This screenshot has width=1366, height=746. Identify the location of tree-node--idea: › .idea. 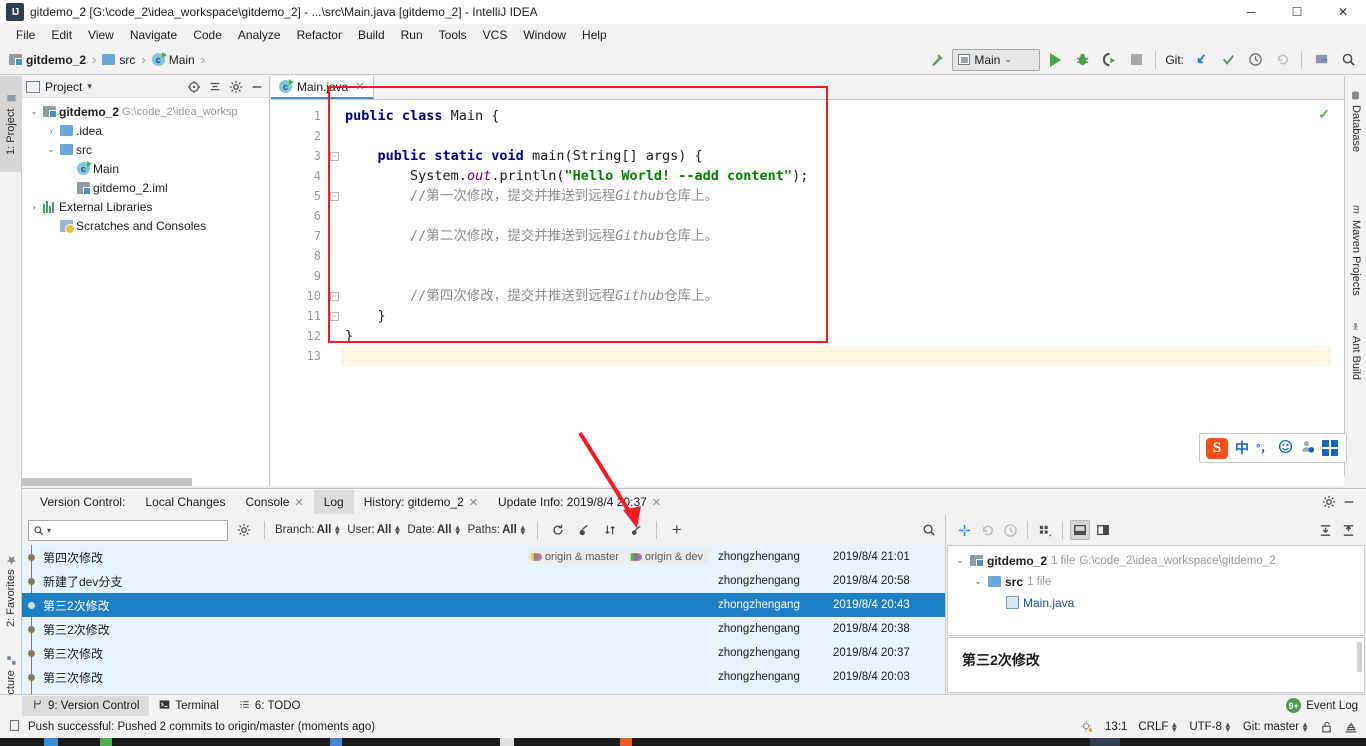
(145, 130).